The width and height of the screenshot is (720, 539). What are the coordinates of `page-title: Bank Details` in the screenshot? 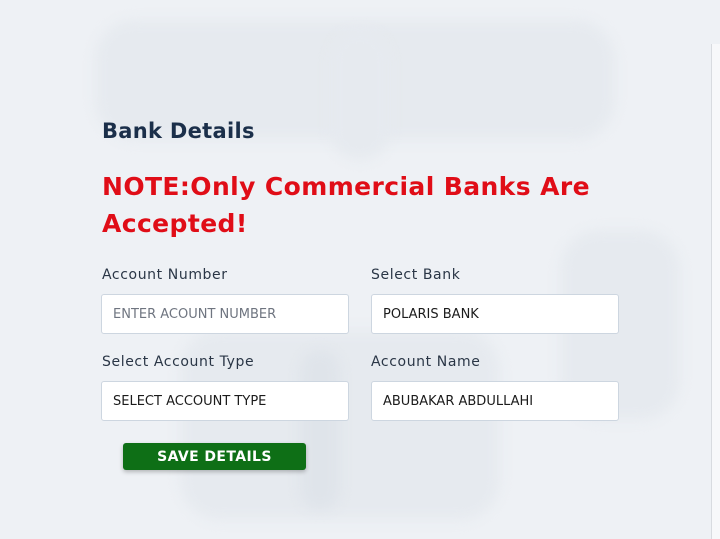 It's located at (178, 131).